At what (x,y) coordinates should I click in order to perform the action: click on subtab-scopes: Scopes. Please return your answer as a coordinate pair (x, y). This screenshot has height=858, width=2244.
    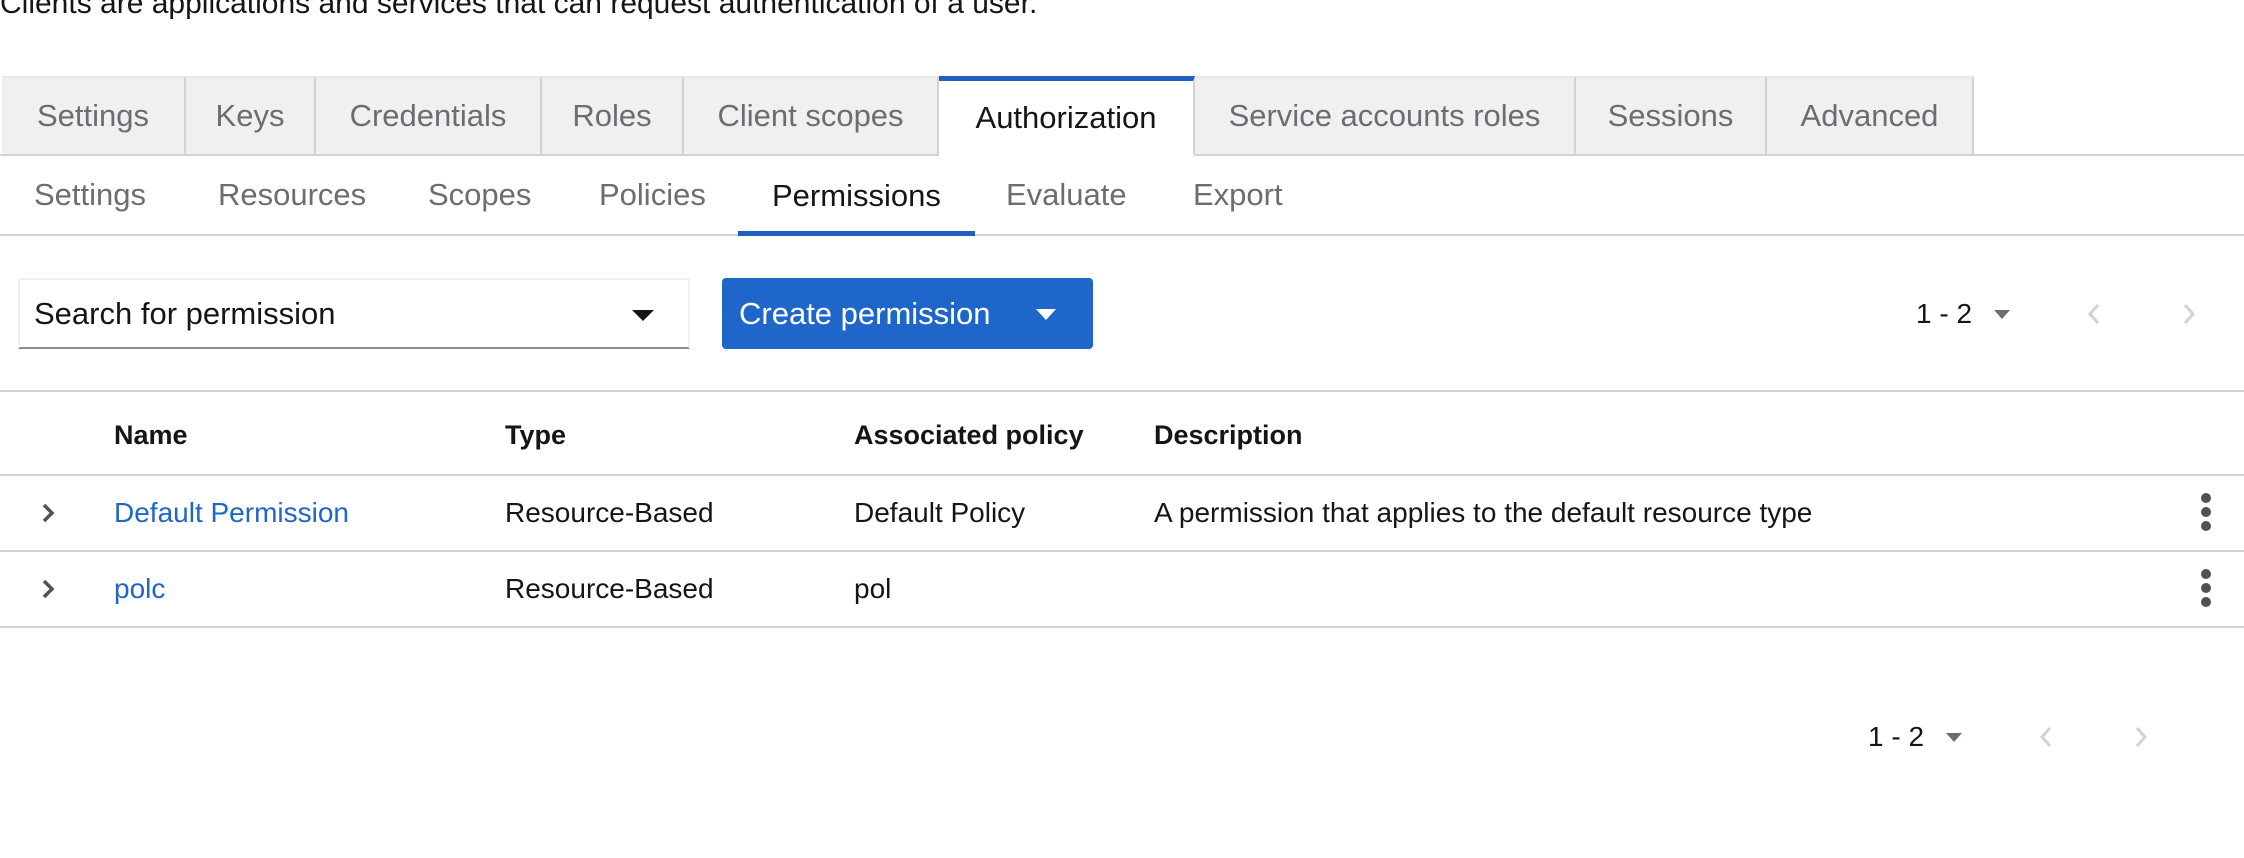
    Looking at the image, I should click on (479, 195).